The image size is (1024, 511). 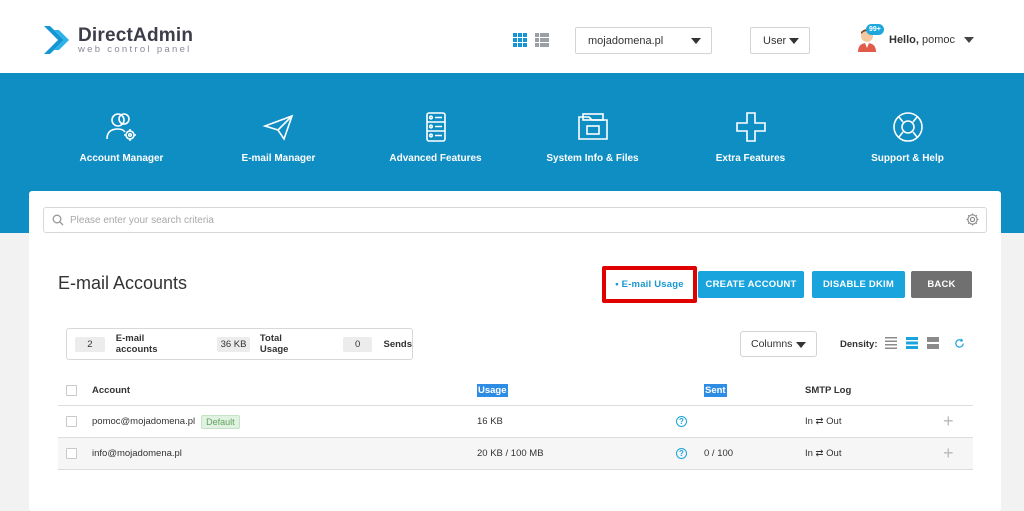 What do you see at coordinates (592, 158) in the screenshot?
I see `nav-label: System Info & Files` at bounding box center [592, 158].